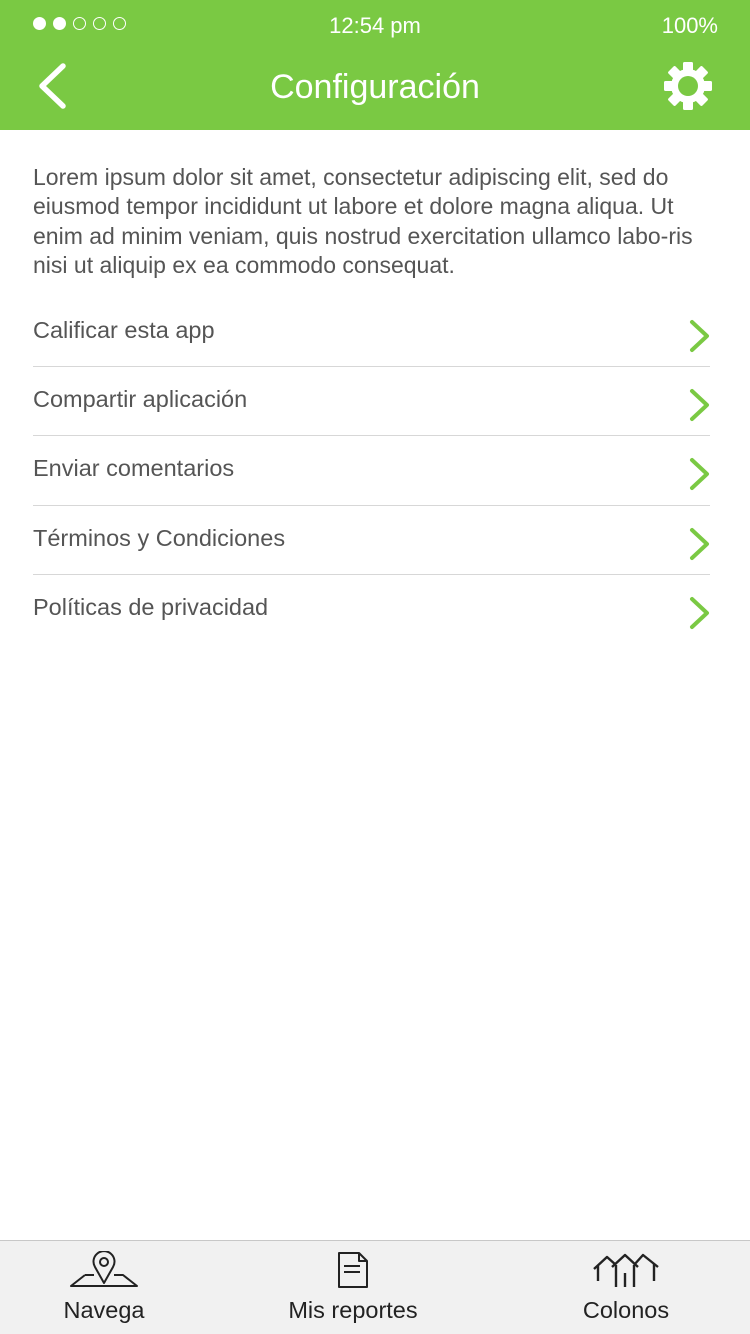 The width and height of the screenshot is (750, 1334). What do you see at coordinates (375, 87) in the screenshot?
I see `page-title: Configuración` at bounding box center [375, 87].